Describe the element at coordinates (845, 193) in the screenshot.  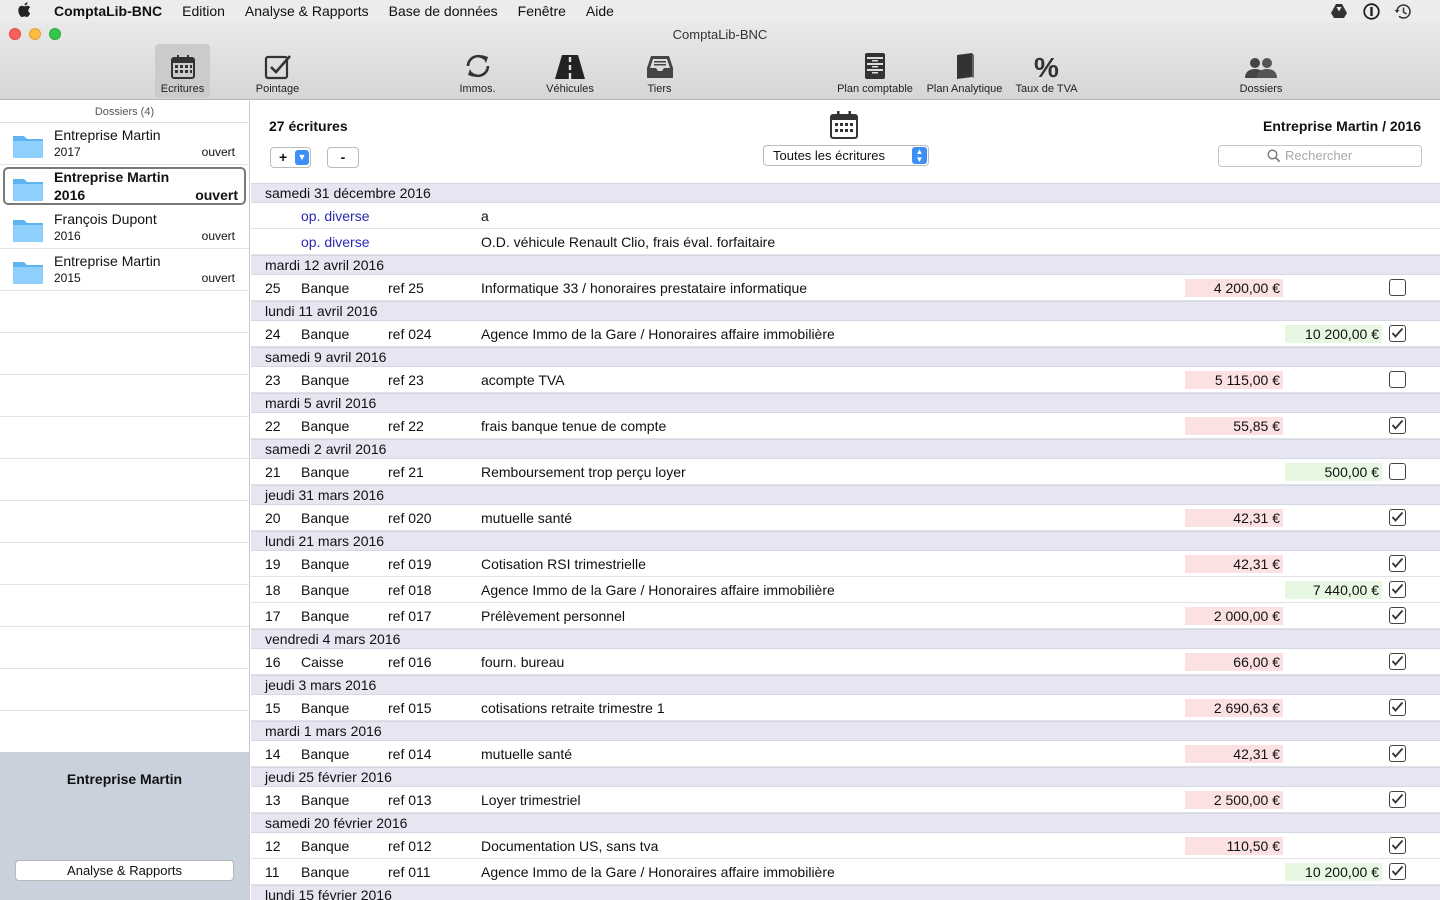
I see `date-group-header: samedi 31 décembre 2016` at that location.